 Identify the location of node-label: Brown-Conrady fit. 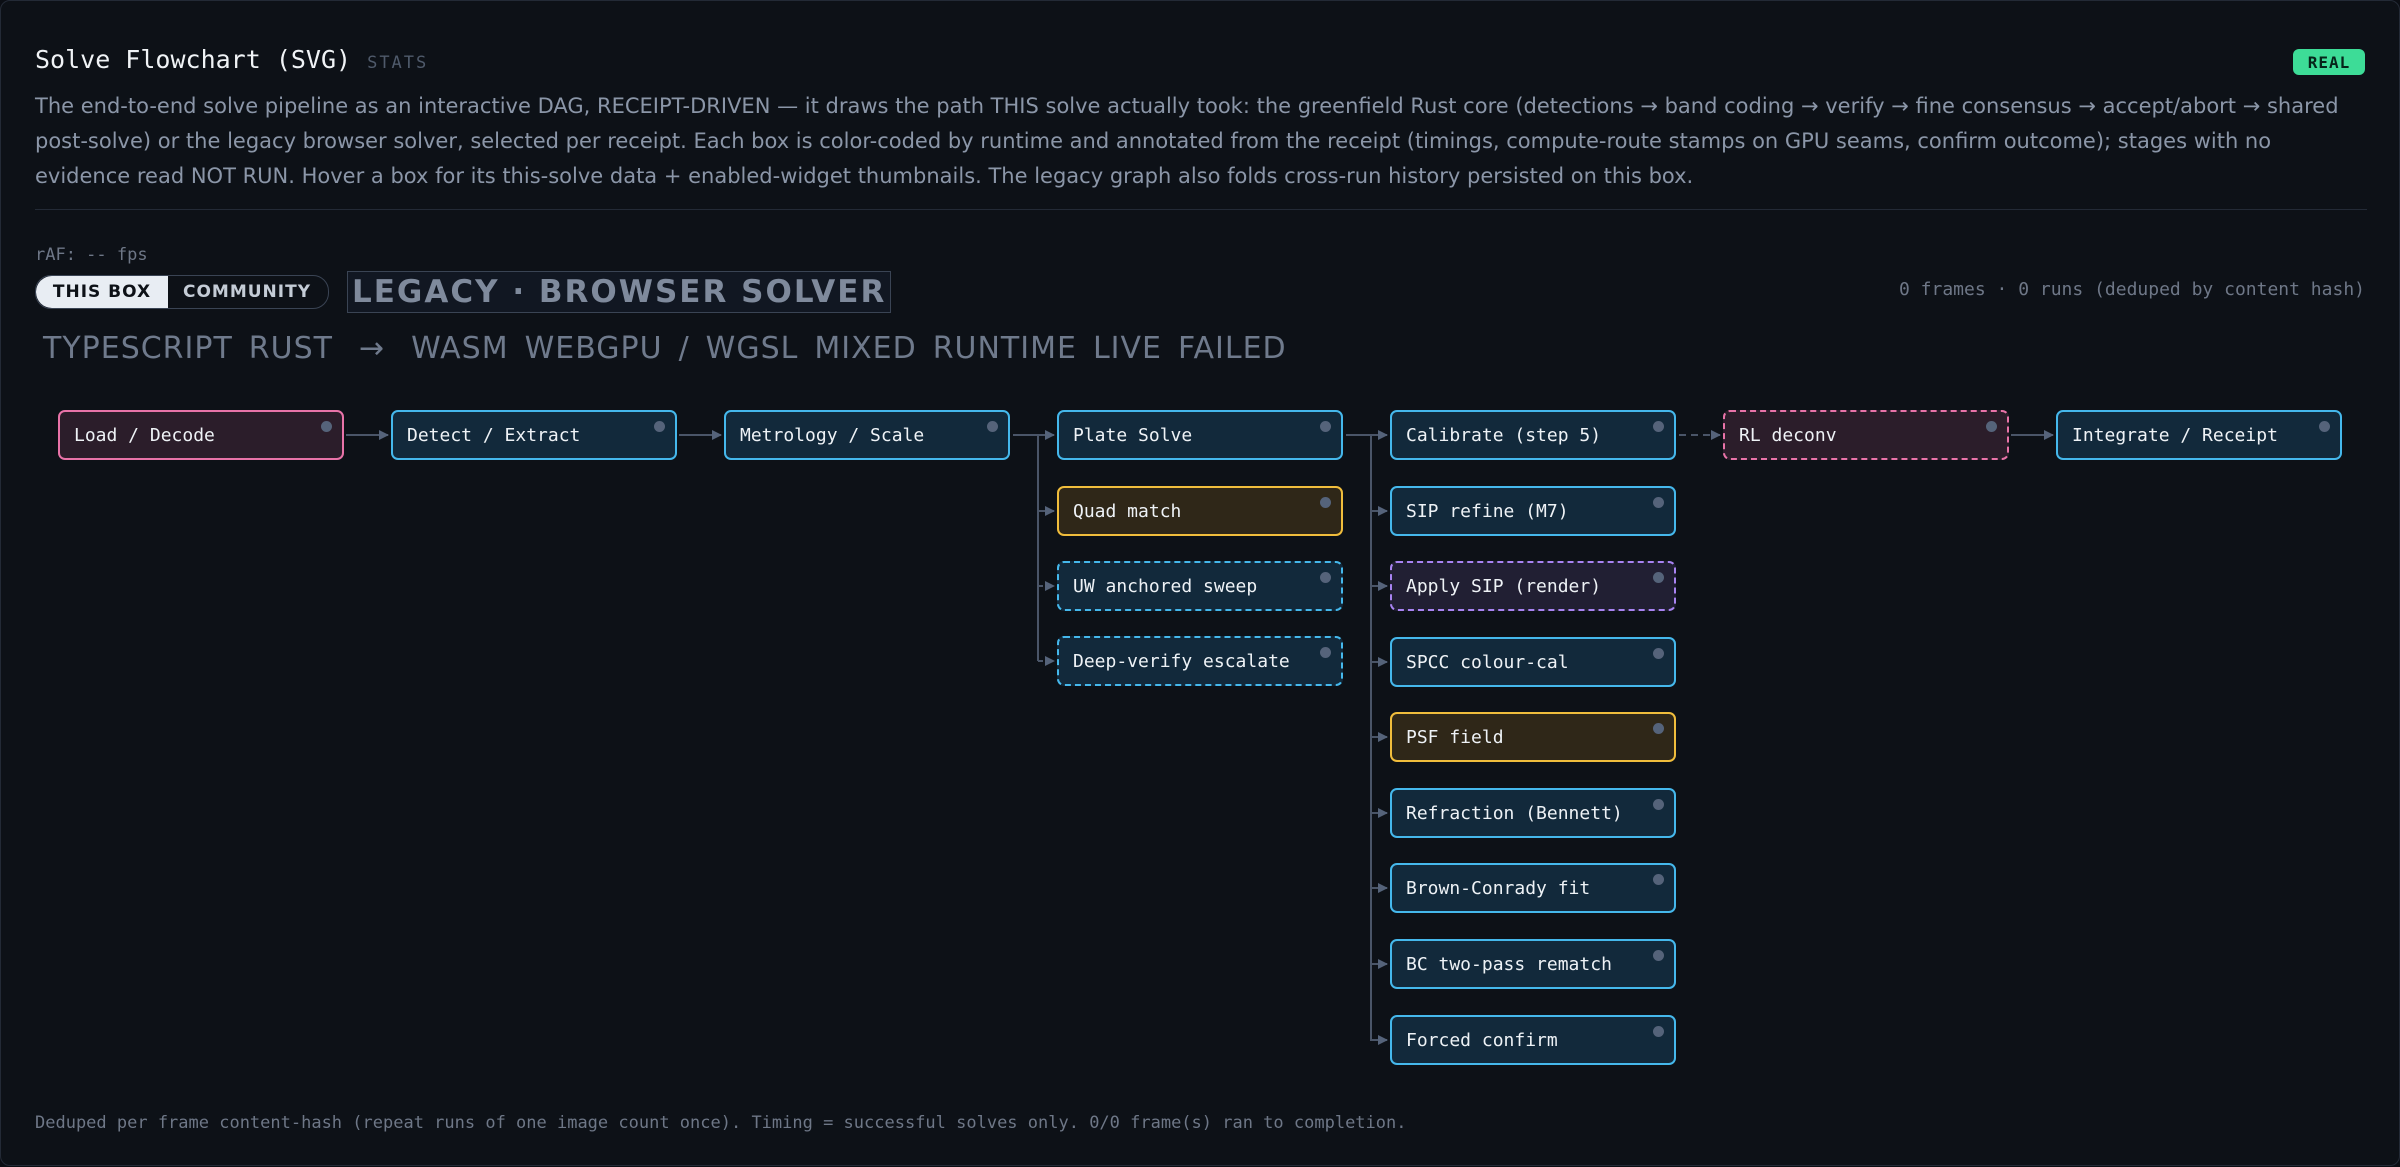
(1498, 888).